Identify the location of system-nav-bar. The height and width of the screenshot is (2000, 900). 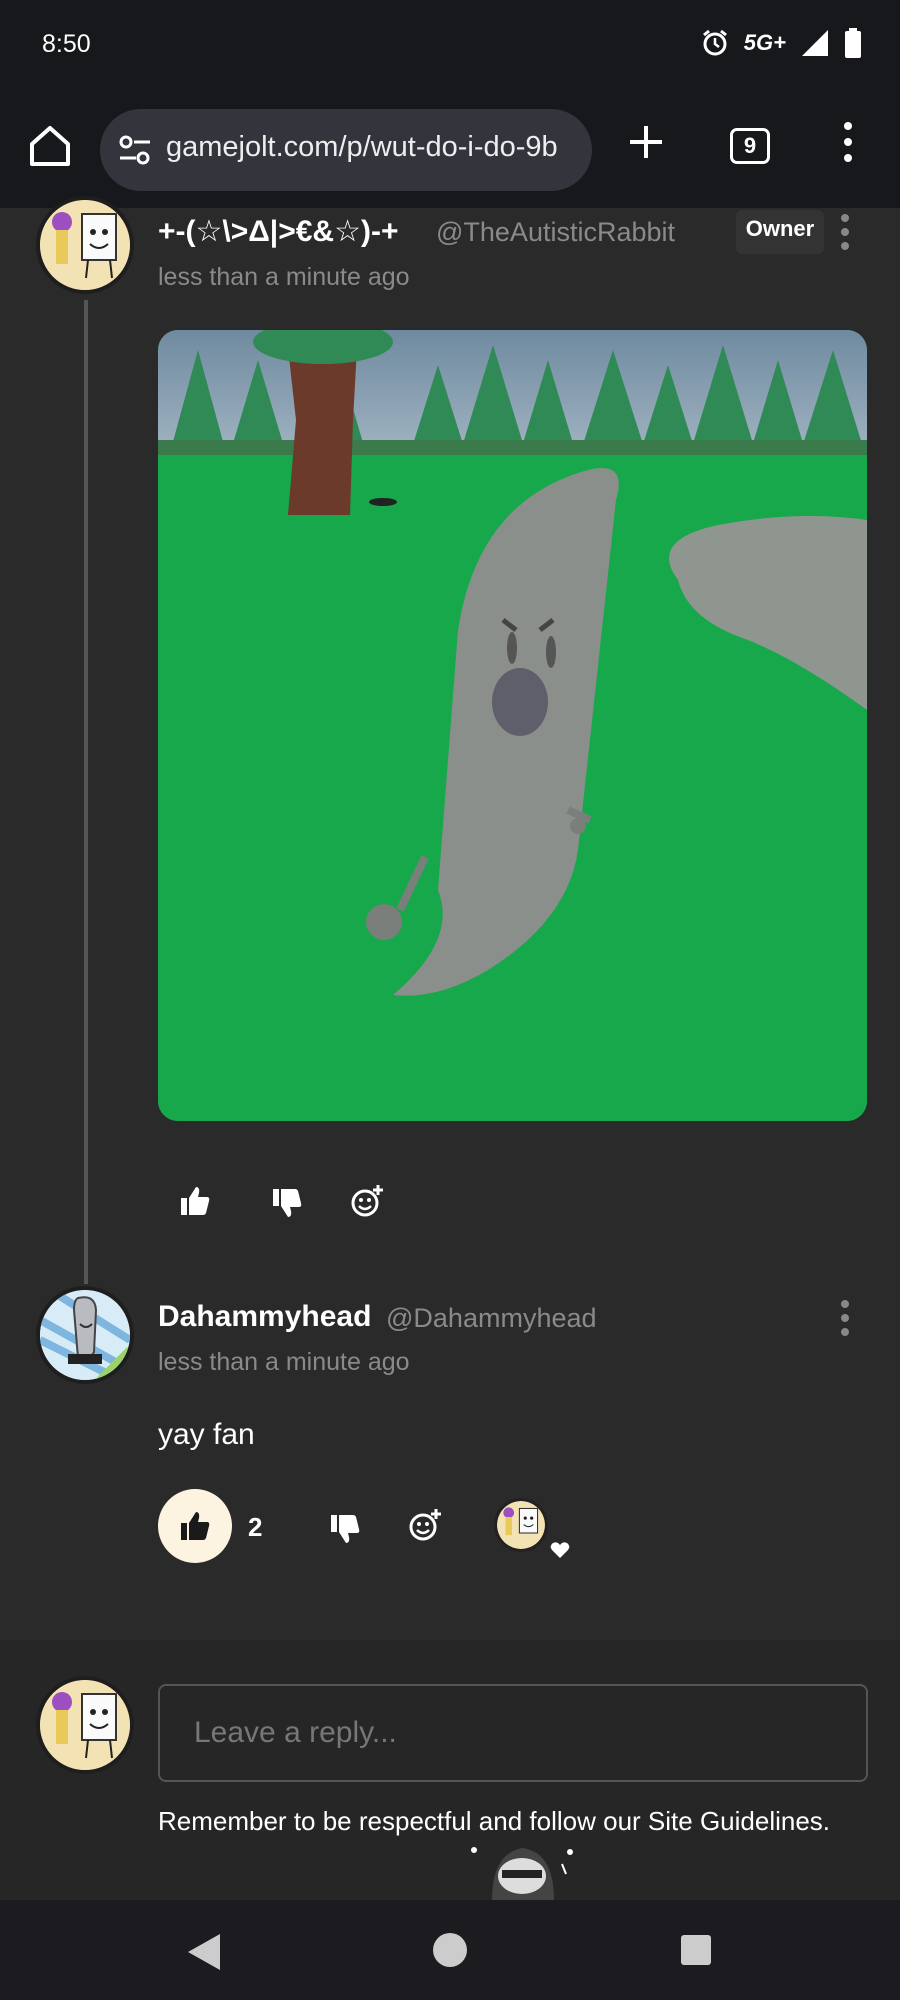
(450, 1950).